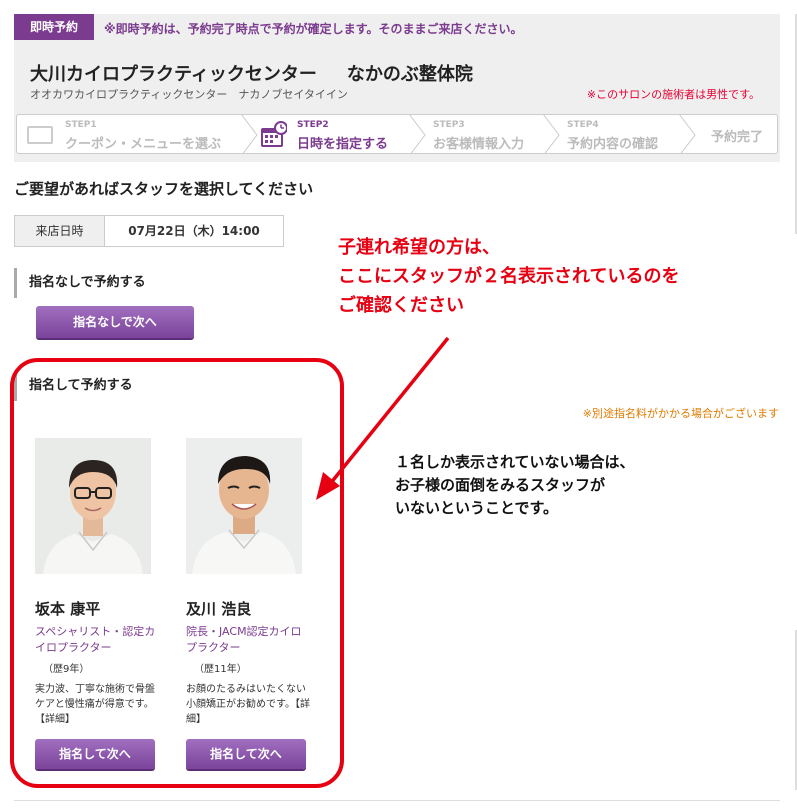 This screenshot has height=811, width=797. I want to click on arrow-icon, so click(383, 418).